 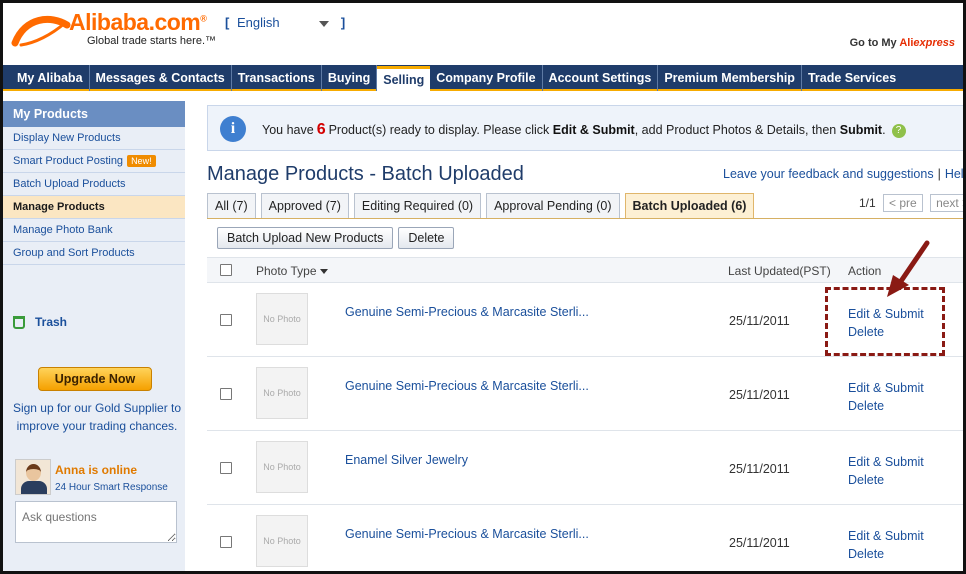 I want to click on nav-item-transactions: Transactions, so click(x=277, y=78).